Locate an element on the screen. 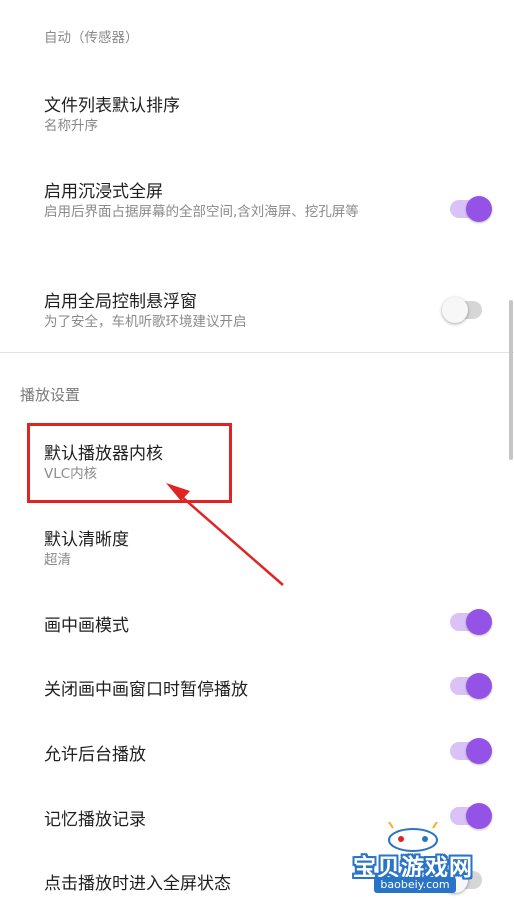 The height and width of the screenshot is (913, 514). pause-on-pip-close-row: 关闭画中画窗口时暂停播放 is located at coordinates (257, 687).